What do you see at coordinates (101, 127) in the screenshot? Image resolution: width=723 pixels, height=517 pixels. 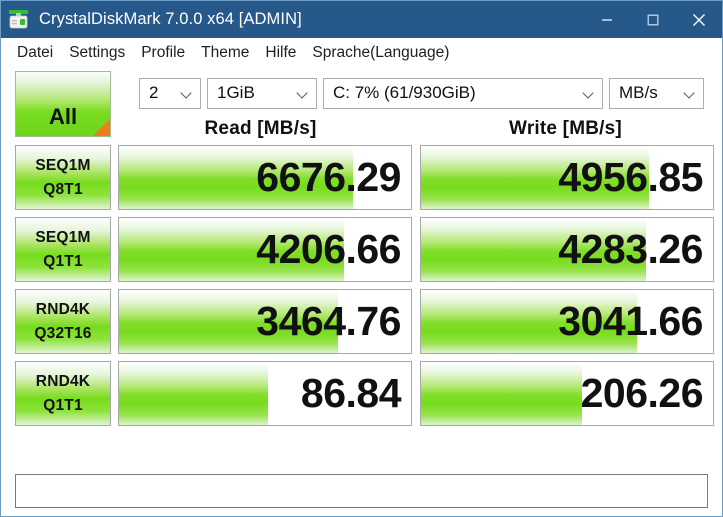 I see `progress-corner-indicator` at bounding box center [101, 127].